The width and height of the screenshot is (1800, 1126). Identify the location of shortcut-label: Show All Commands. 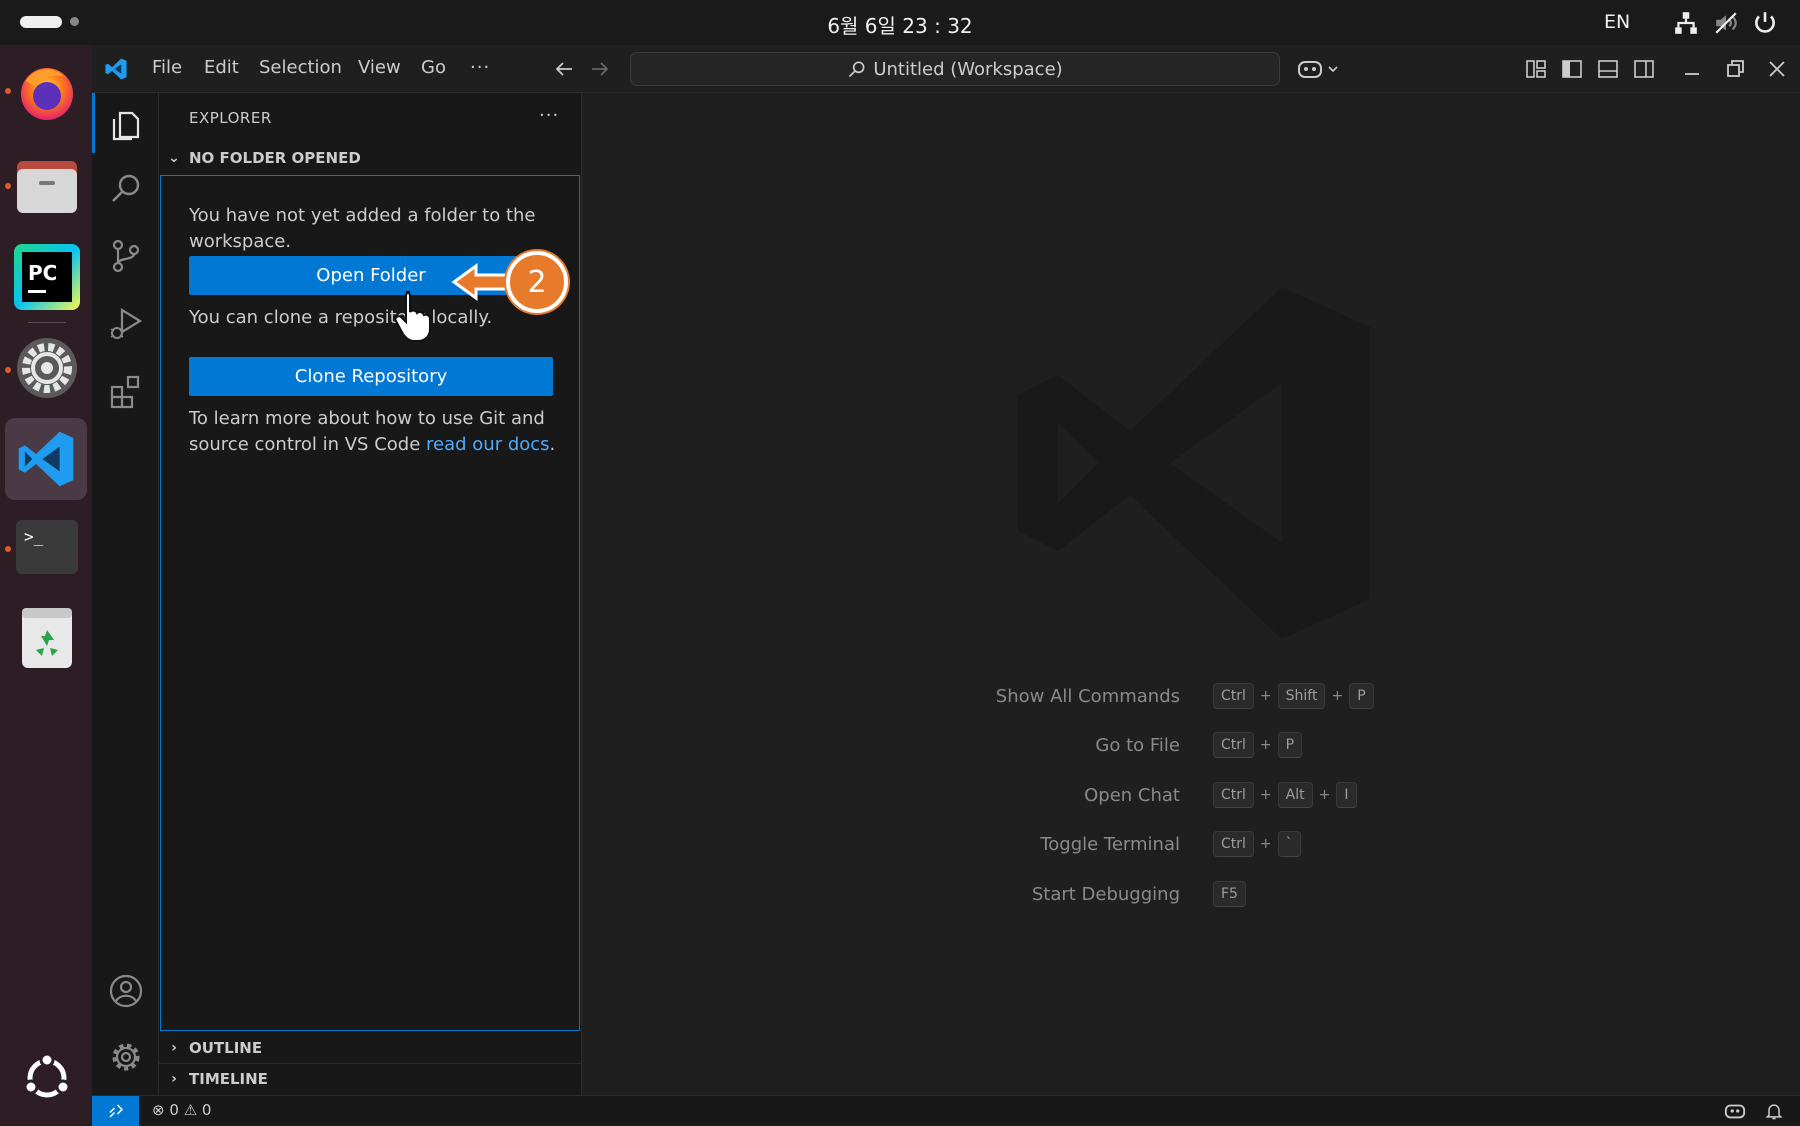
(1087, 696).